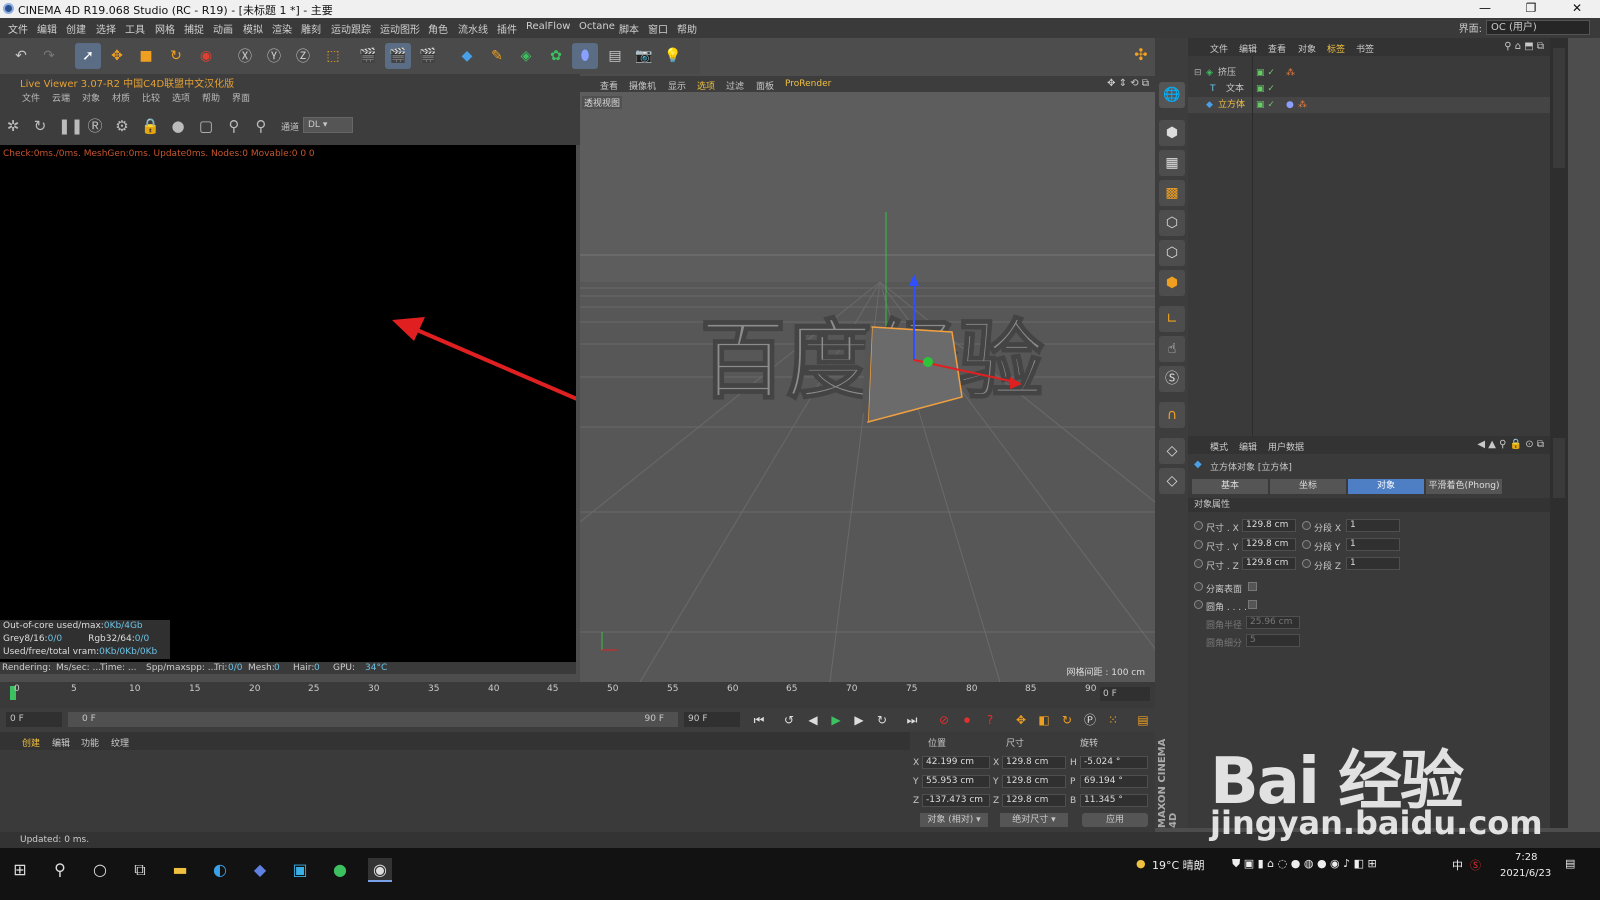 Image resolution: width=1600 pixels, height=900 pixels. Describe the element at coordinates (60, 870) in the screenshot. I see `search-icon: ⚲` at that location.